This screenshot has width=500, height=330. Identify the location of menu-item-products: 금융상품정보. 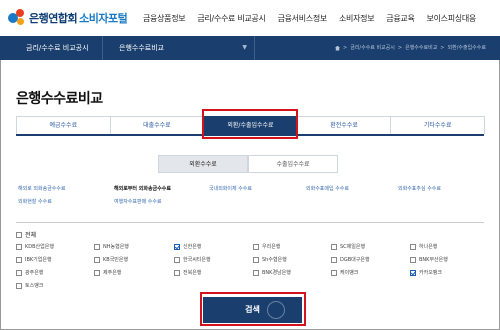
(164, 18).